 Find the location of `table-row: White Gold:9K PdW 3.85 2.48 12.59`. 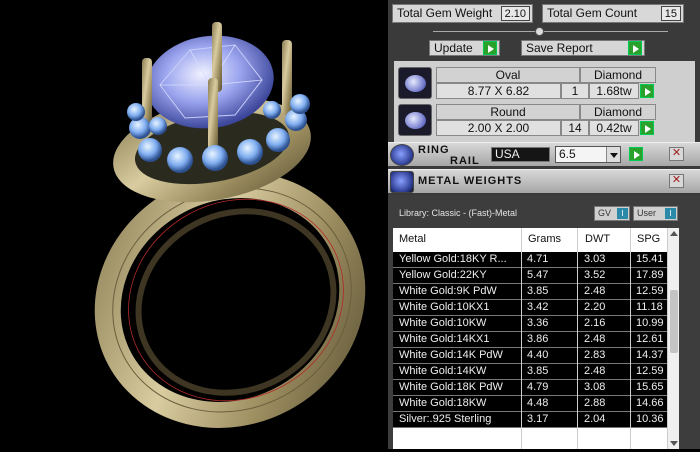

table-row: White Gold:9K PdW 3.85 2.48 12.59 is located at coordinates (530, 292).